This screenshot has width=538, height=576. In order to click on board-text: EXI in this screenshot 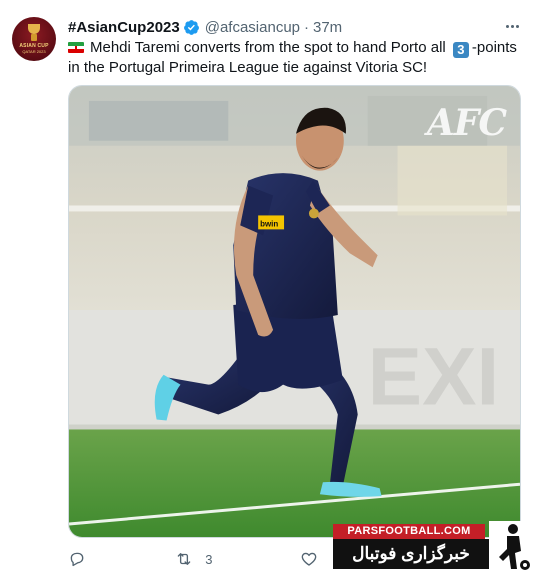, I will do `click(434, 377)`.